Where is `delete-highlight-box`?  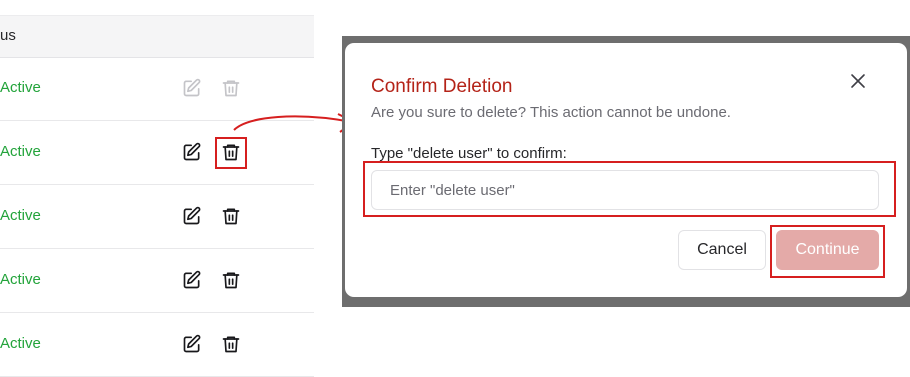 delete-highlight-box is located at coordinates (231, 153).